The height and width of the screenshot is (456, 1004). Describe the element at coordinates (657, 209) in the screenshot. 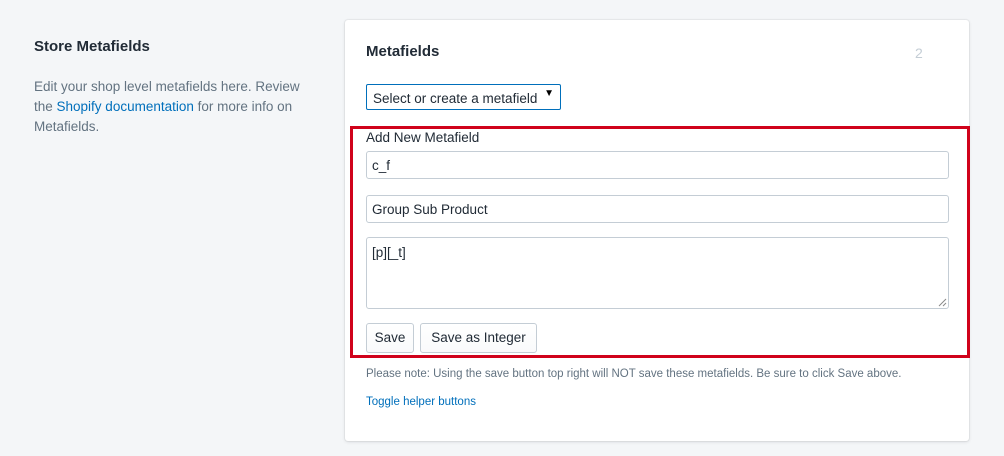

I see `metafield-name-input: Group Sub Product` at that location.